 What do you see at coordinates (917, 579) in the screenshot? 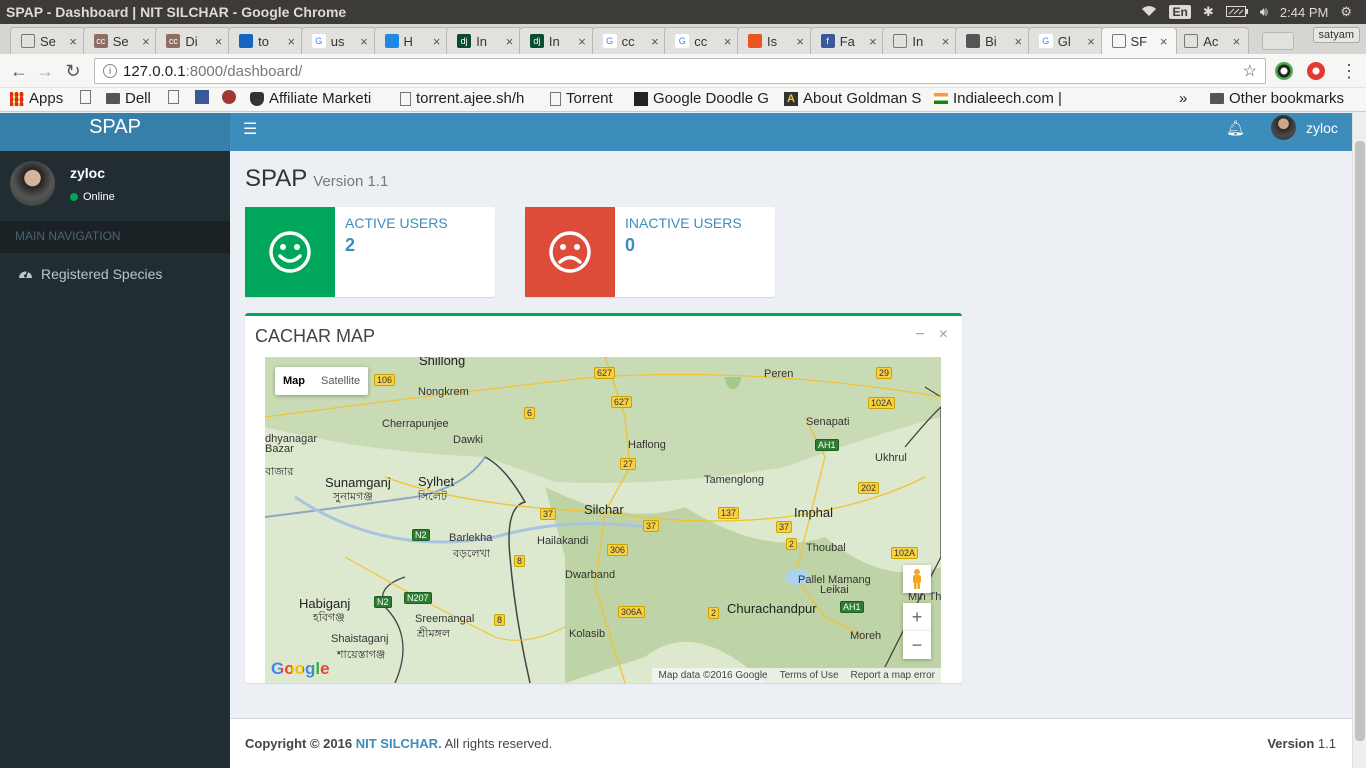
I see `pegman-icon` at bounding box center [917, 579].